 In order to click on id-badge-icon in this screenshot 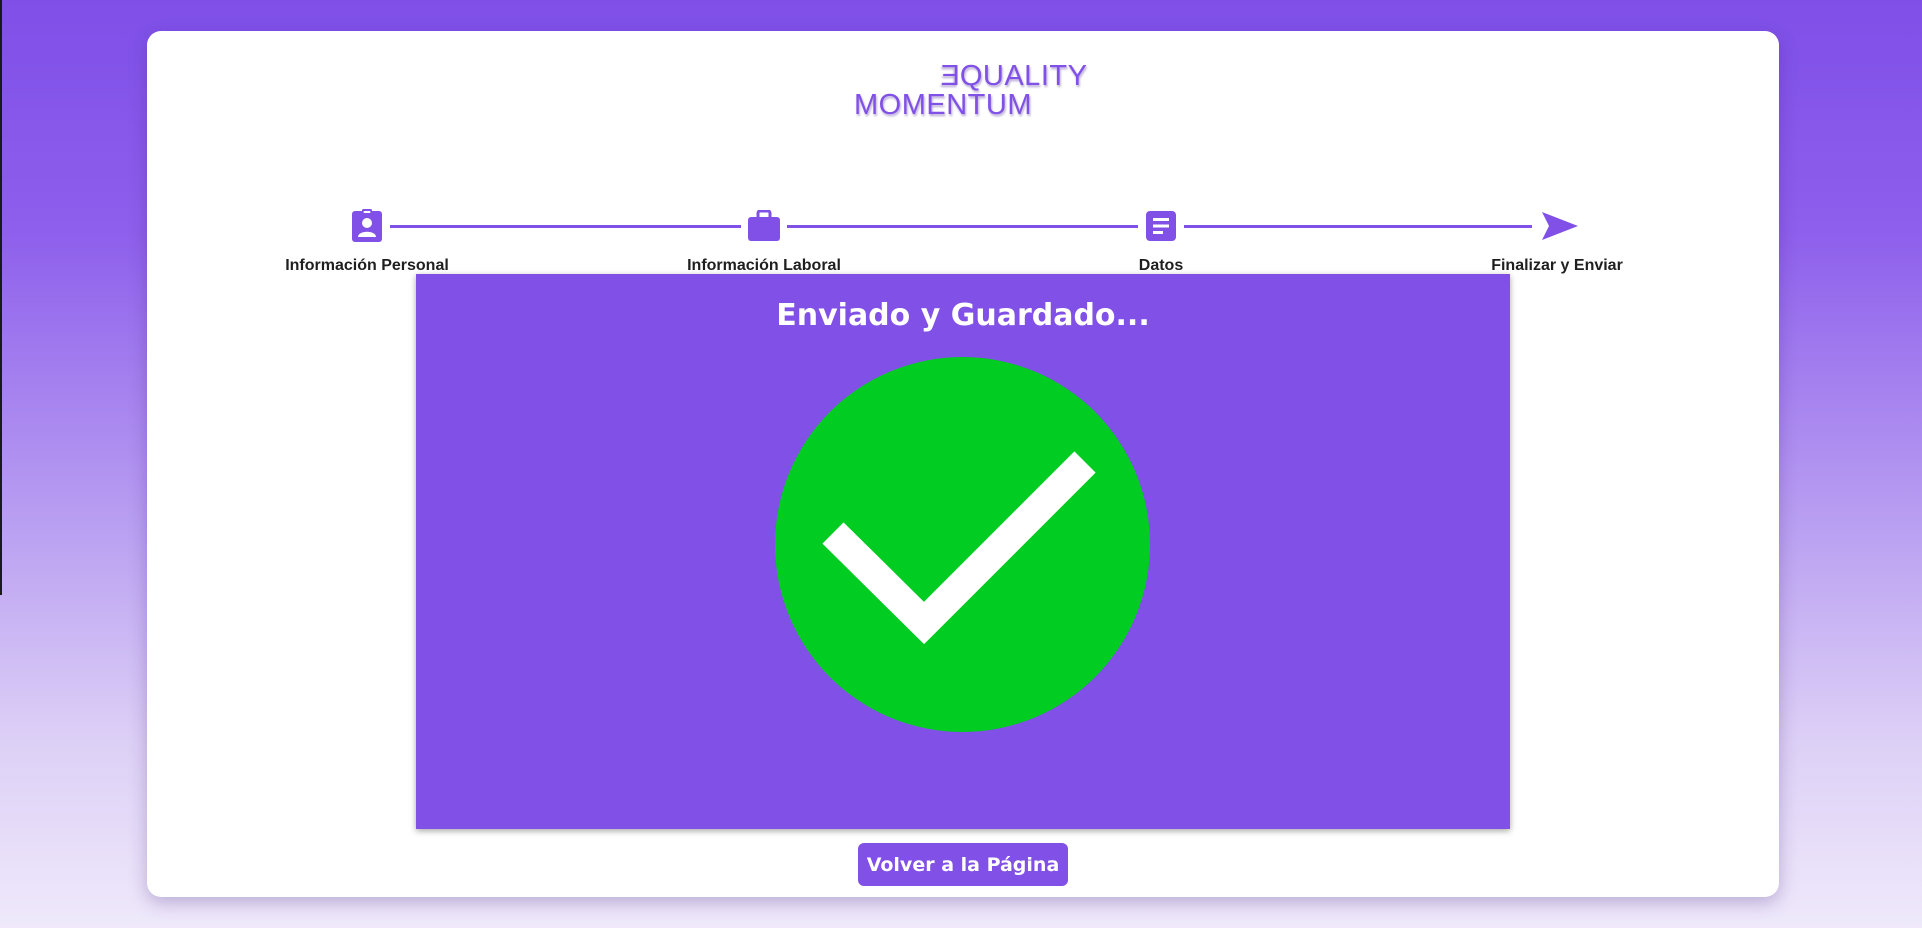, I will do `click(367, 226)`.